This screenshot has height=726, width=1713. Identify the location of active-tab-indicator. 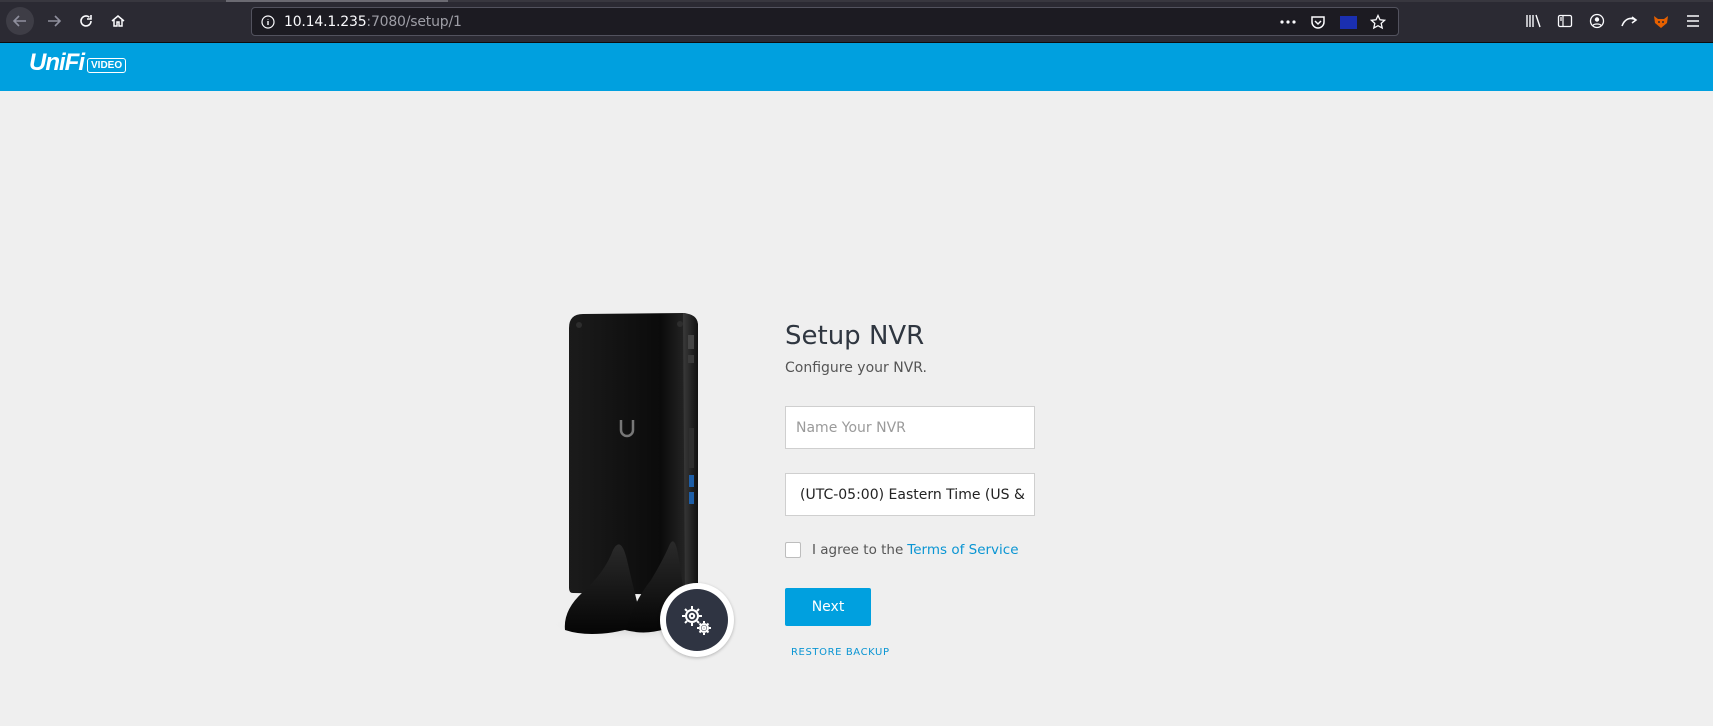
(337, 1).